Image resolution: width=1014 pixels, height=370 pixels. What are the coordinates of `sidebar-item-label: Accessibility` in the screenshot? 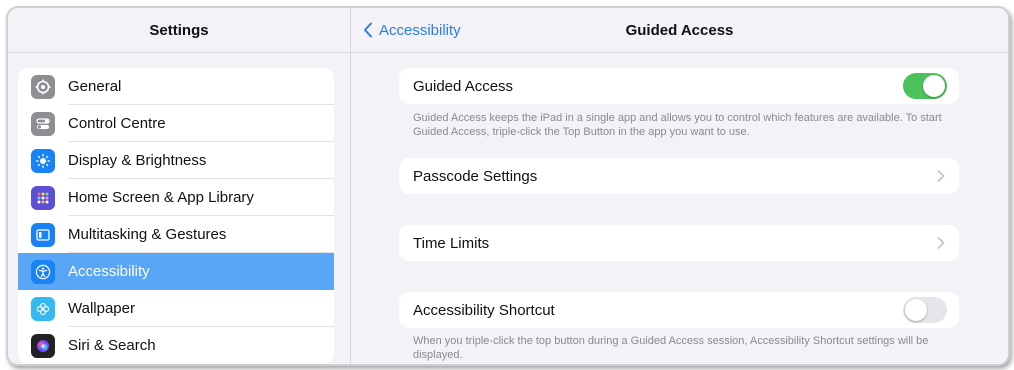 It's located at (109, 271).